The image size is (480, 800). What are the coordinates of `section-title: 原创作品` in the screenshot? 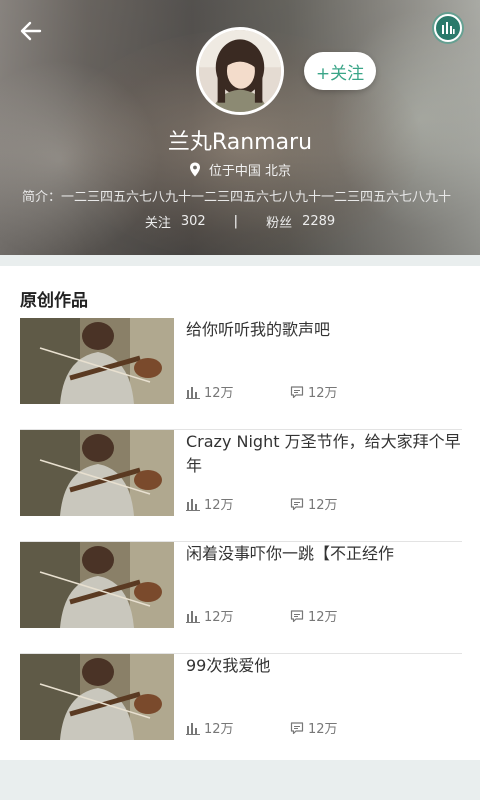 It's located at (54, 301).